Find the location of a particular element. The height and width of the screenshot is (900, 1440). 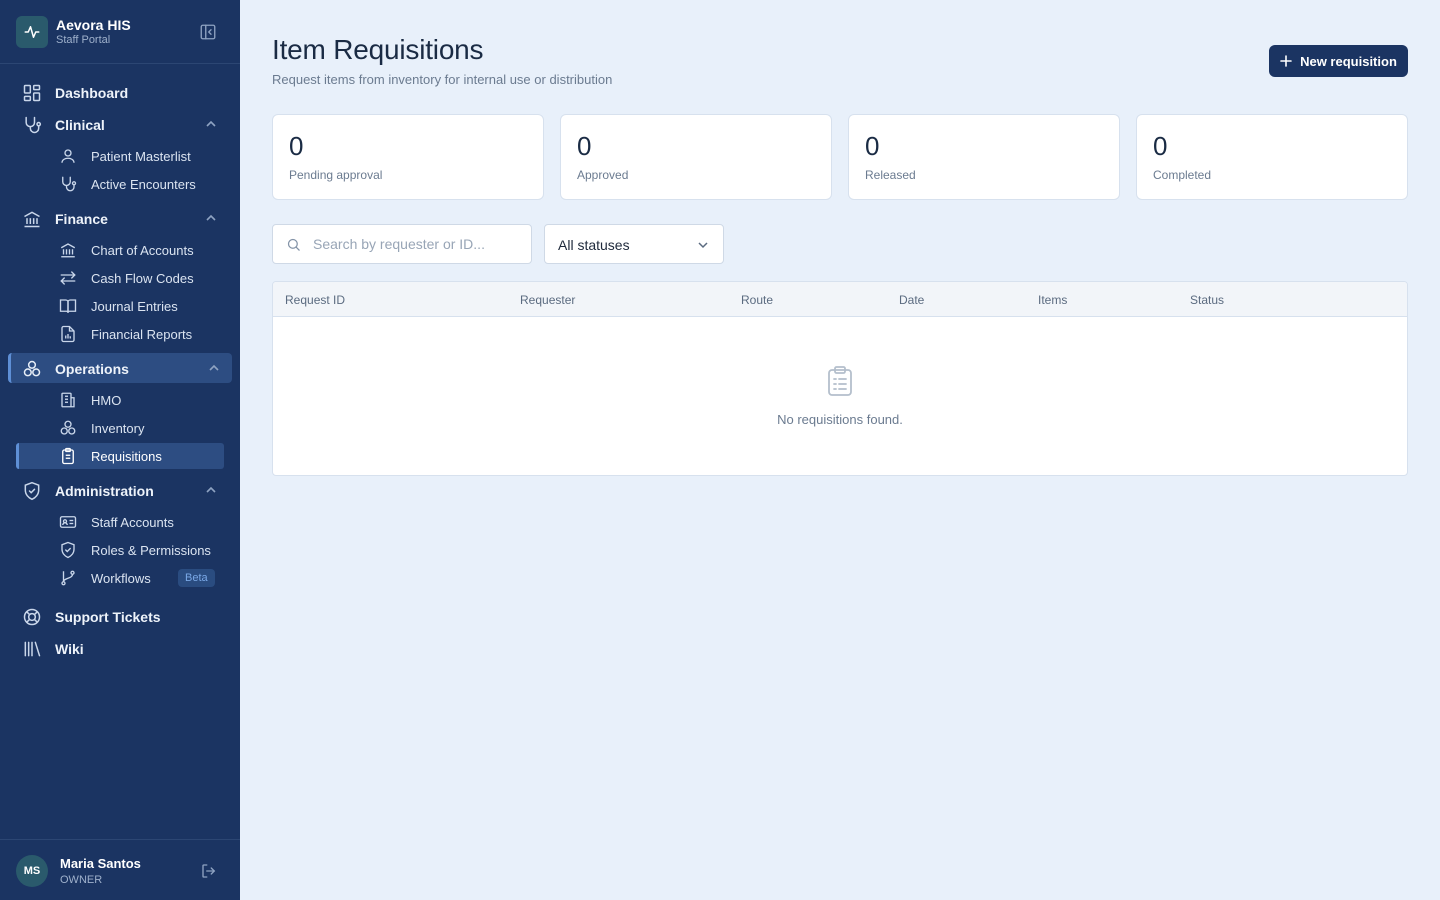

activity-icon is located at coordinates (32, 32).